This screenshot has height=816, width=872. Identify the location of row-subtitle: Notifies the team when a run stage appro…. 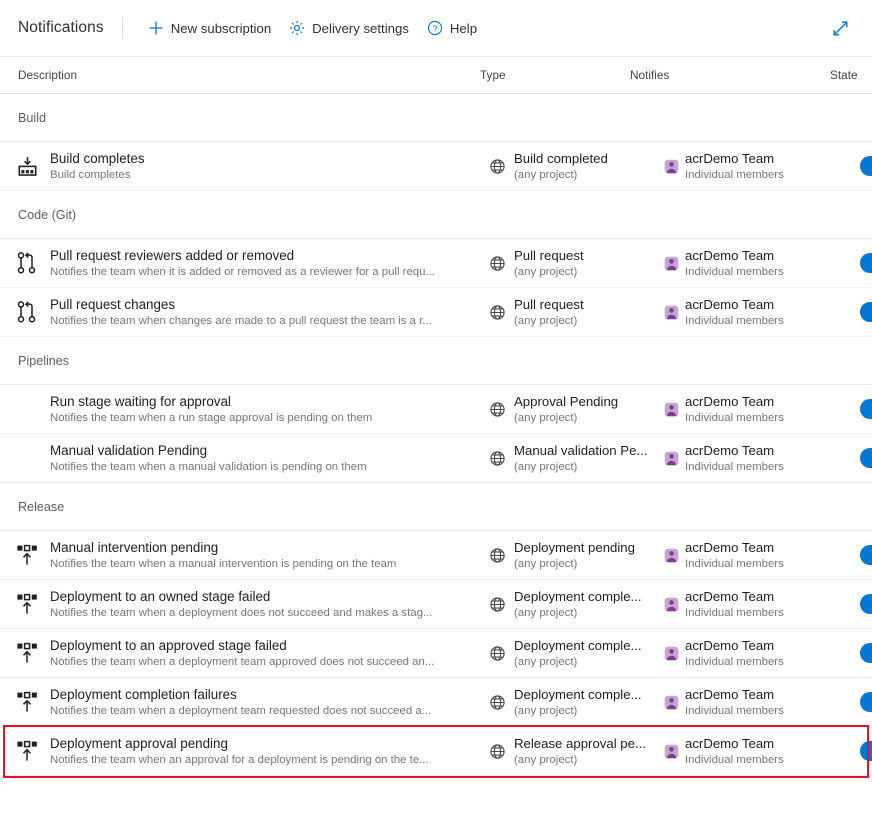
(211, 417).